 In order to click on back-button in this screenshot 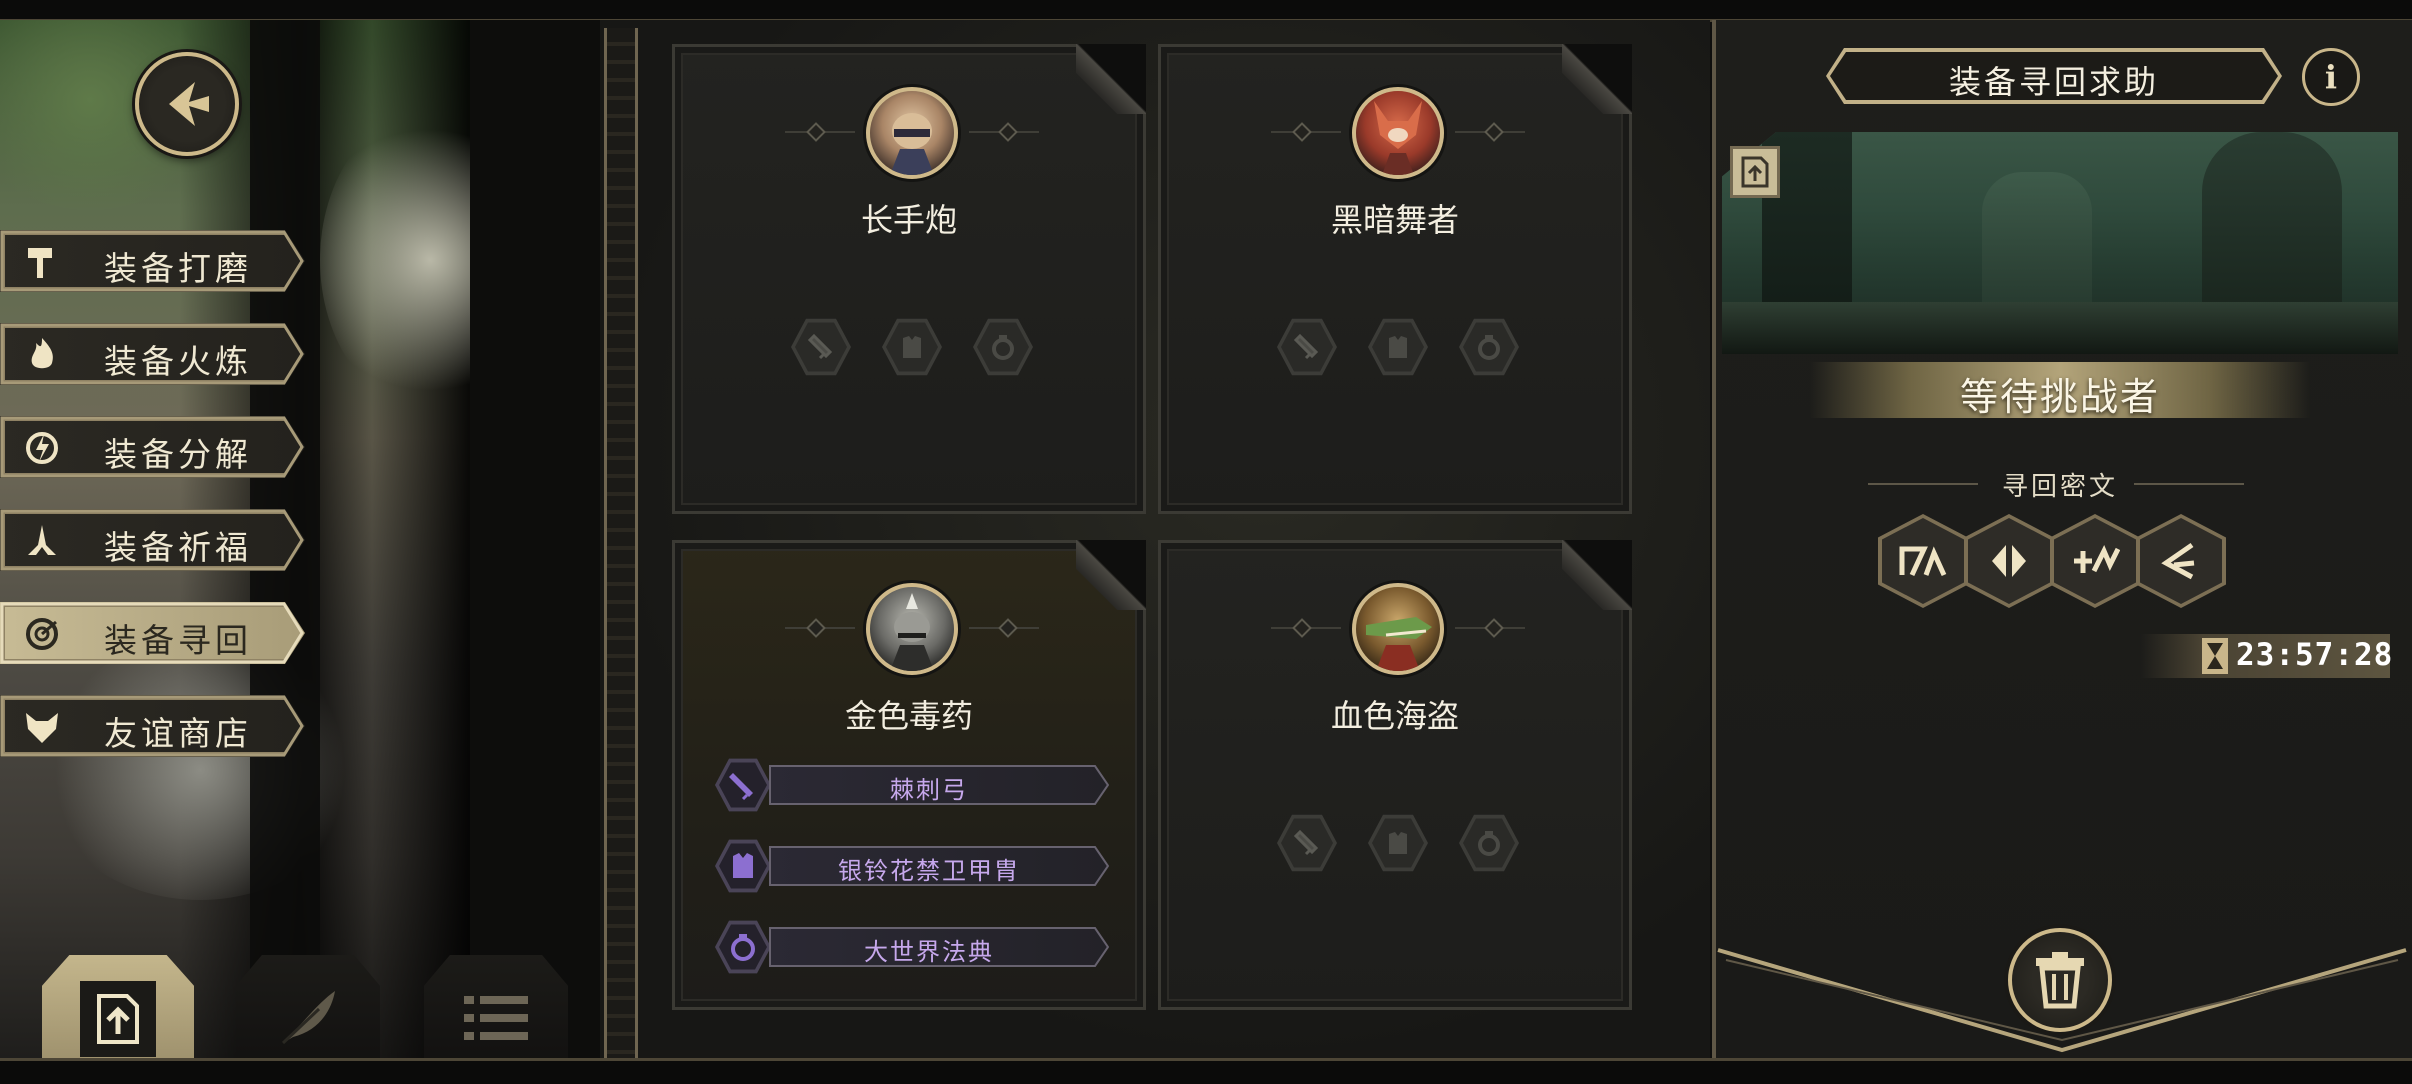, I will do `click(187, 104)`.